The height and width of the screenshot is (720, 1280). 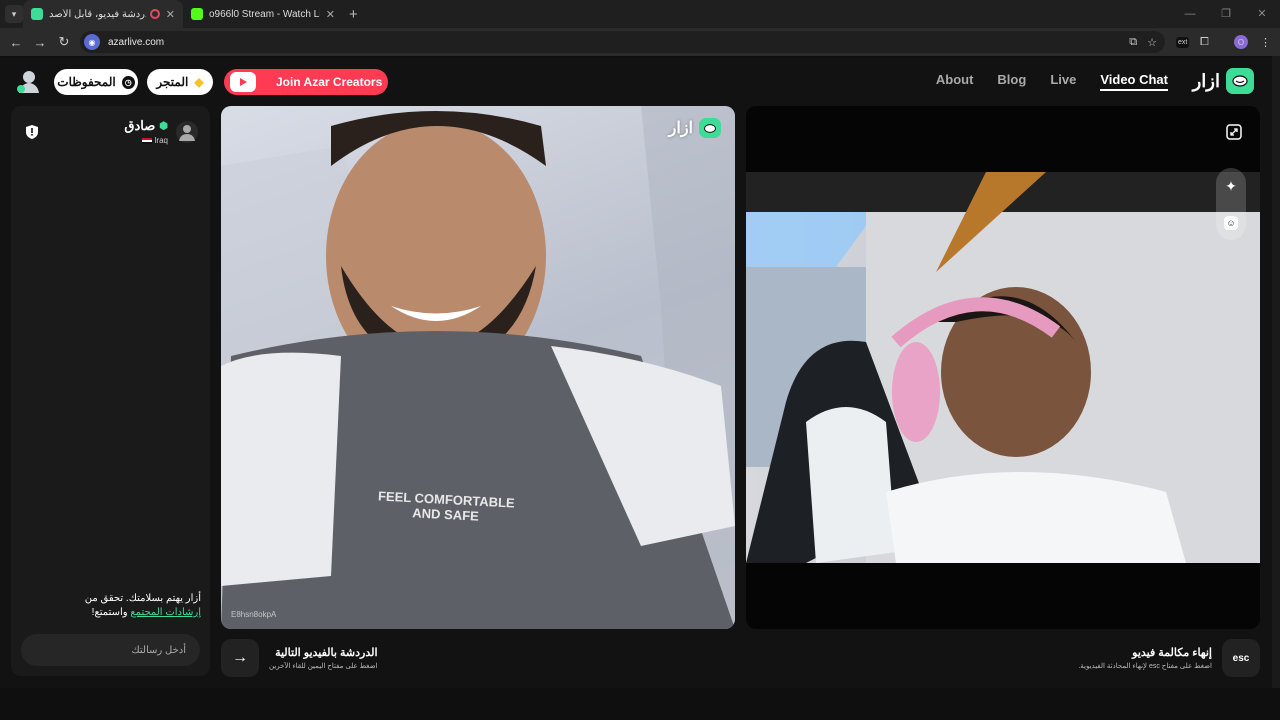 What do you see at coordinates (14, 14) in the screenshot?
I see `tab-search-icon: ▾` at bounding box center [14, 14].